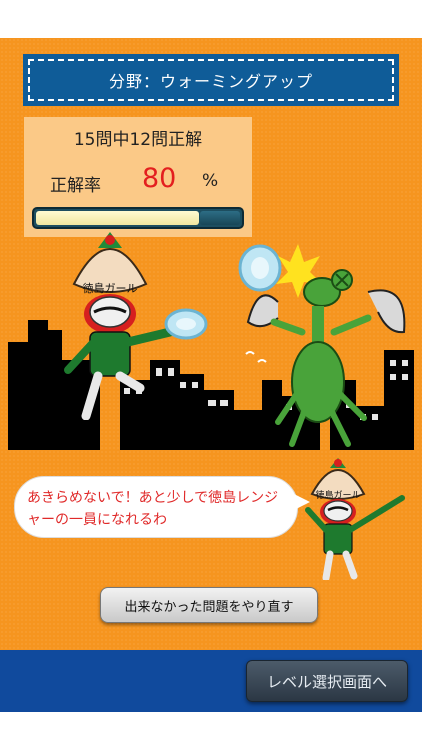 This screenshot has height=750, width=422. Describe the element at coordinates (327, 681) in the screenshot. I see `level-select-button: レベル選択画面へ` at that location.